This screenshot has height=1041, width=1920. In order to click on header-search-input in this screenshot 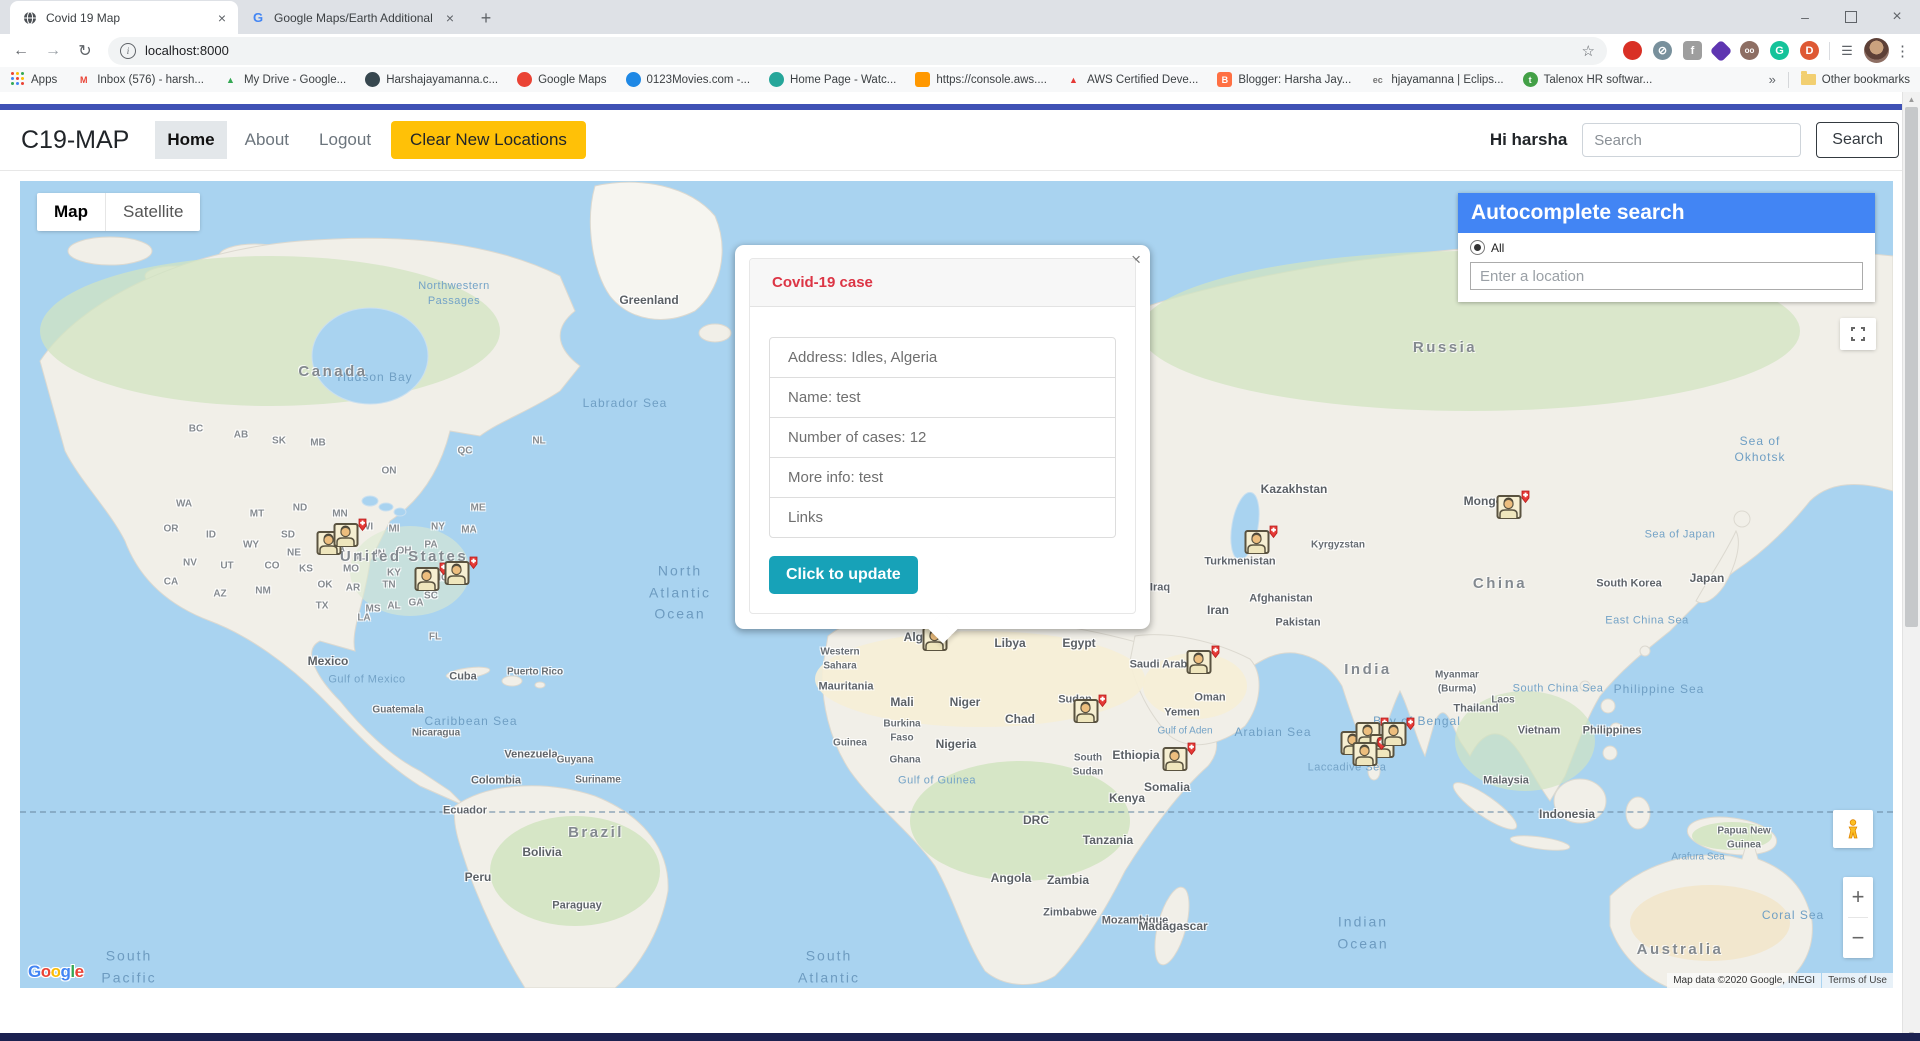, I will do `click(1692, 140)`.